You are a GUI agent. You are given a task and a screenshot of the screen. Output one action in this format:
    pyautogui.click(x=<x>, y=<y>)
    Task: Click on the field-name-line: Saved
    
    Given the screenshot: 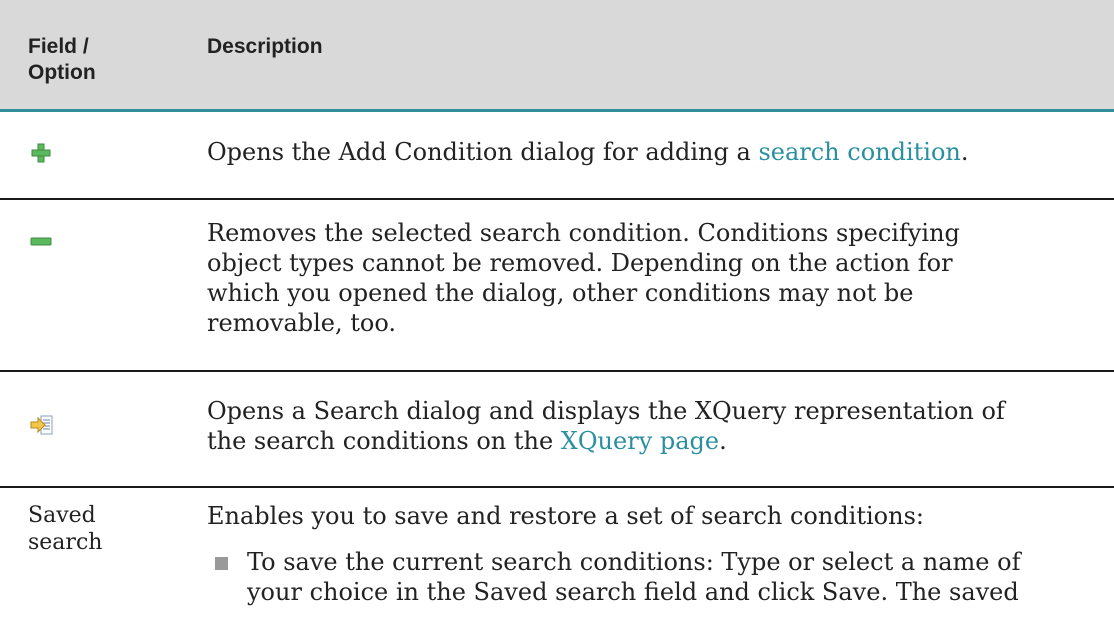 What is the action you would take?
    pyautogui.click(x=62, y=515)
    